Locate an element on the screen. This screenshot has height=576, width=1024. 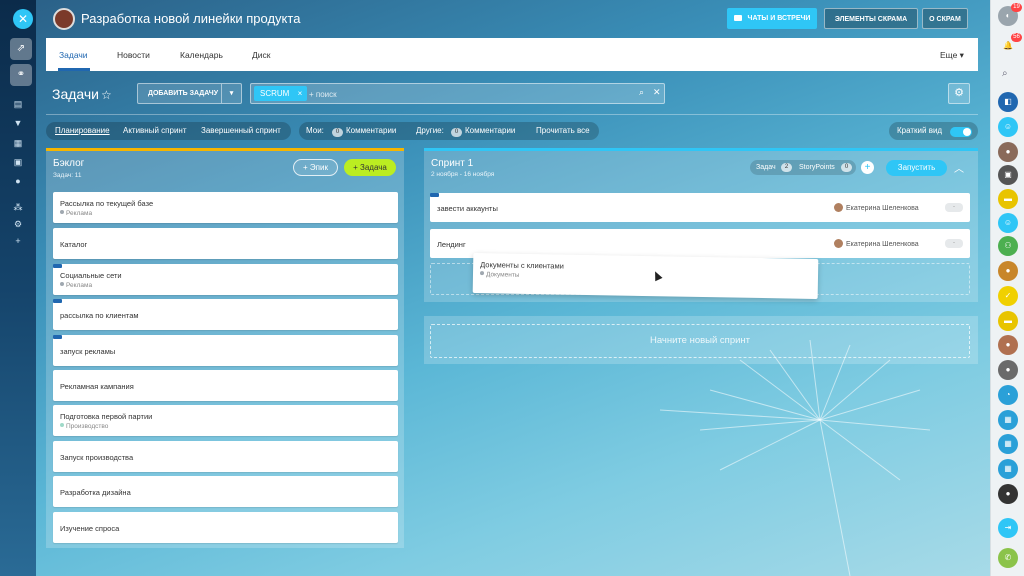
card-title: Лендинг is located at coordinates (451, 244).